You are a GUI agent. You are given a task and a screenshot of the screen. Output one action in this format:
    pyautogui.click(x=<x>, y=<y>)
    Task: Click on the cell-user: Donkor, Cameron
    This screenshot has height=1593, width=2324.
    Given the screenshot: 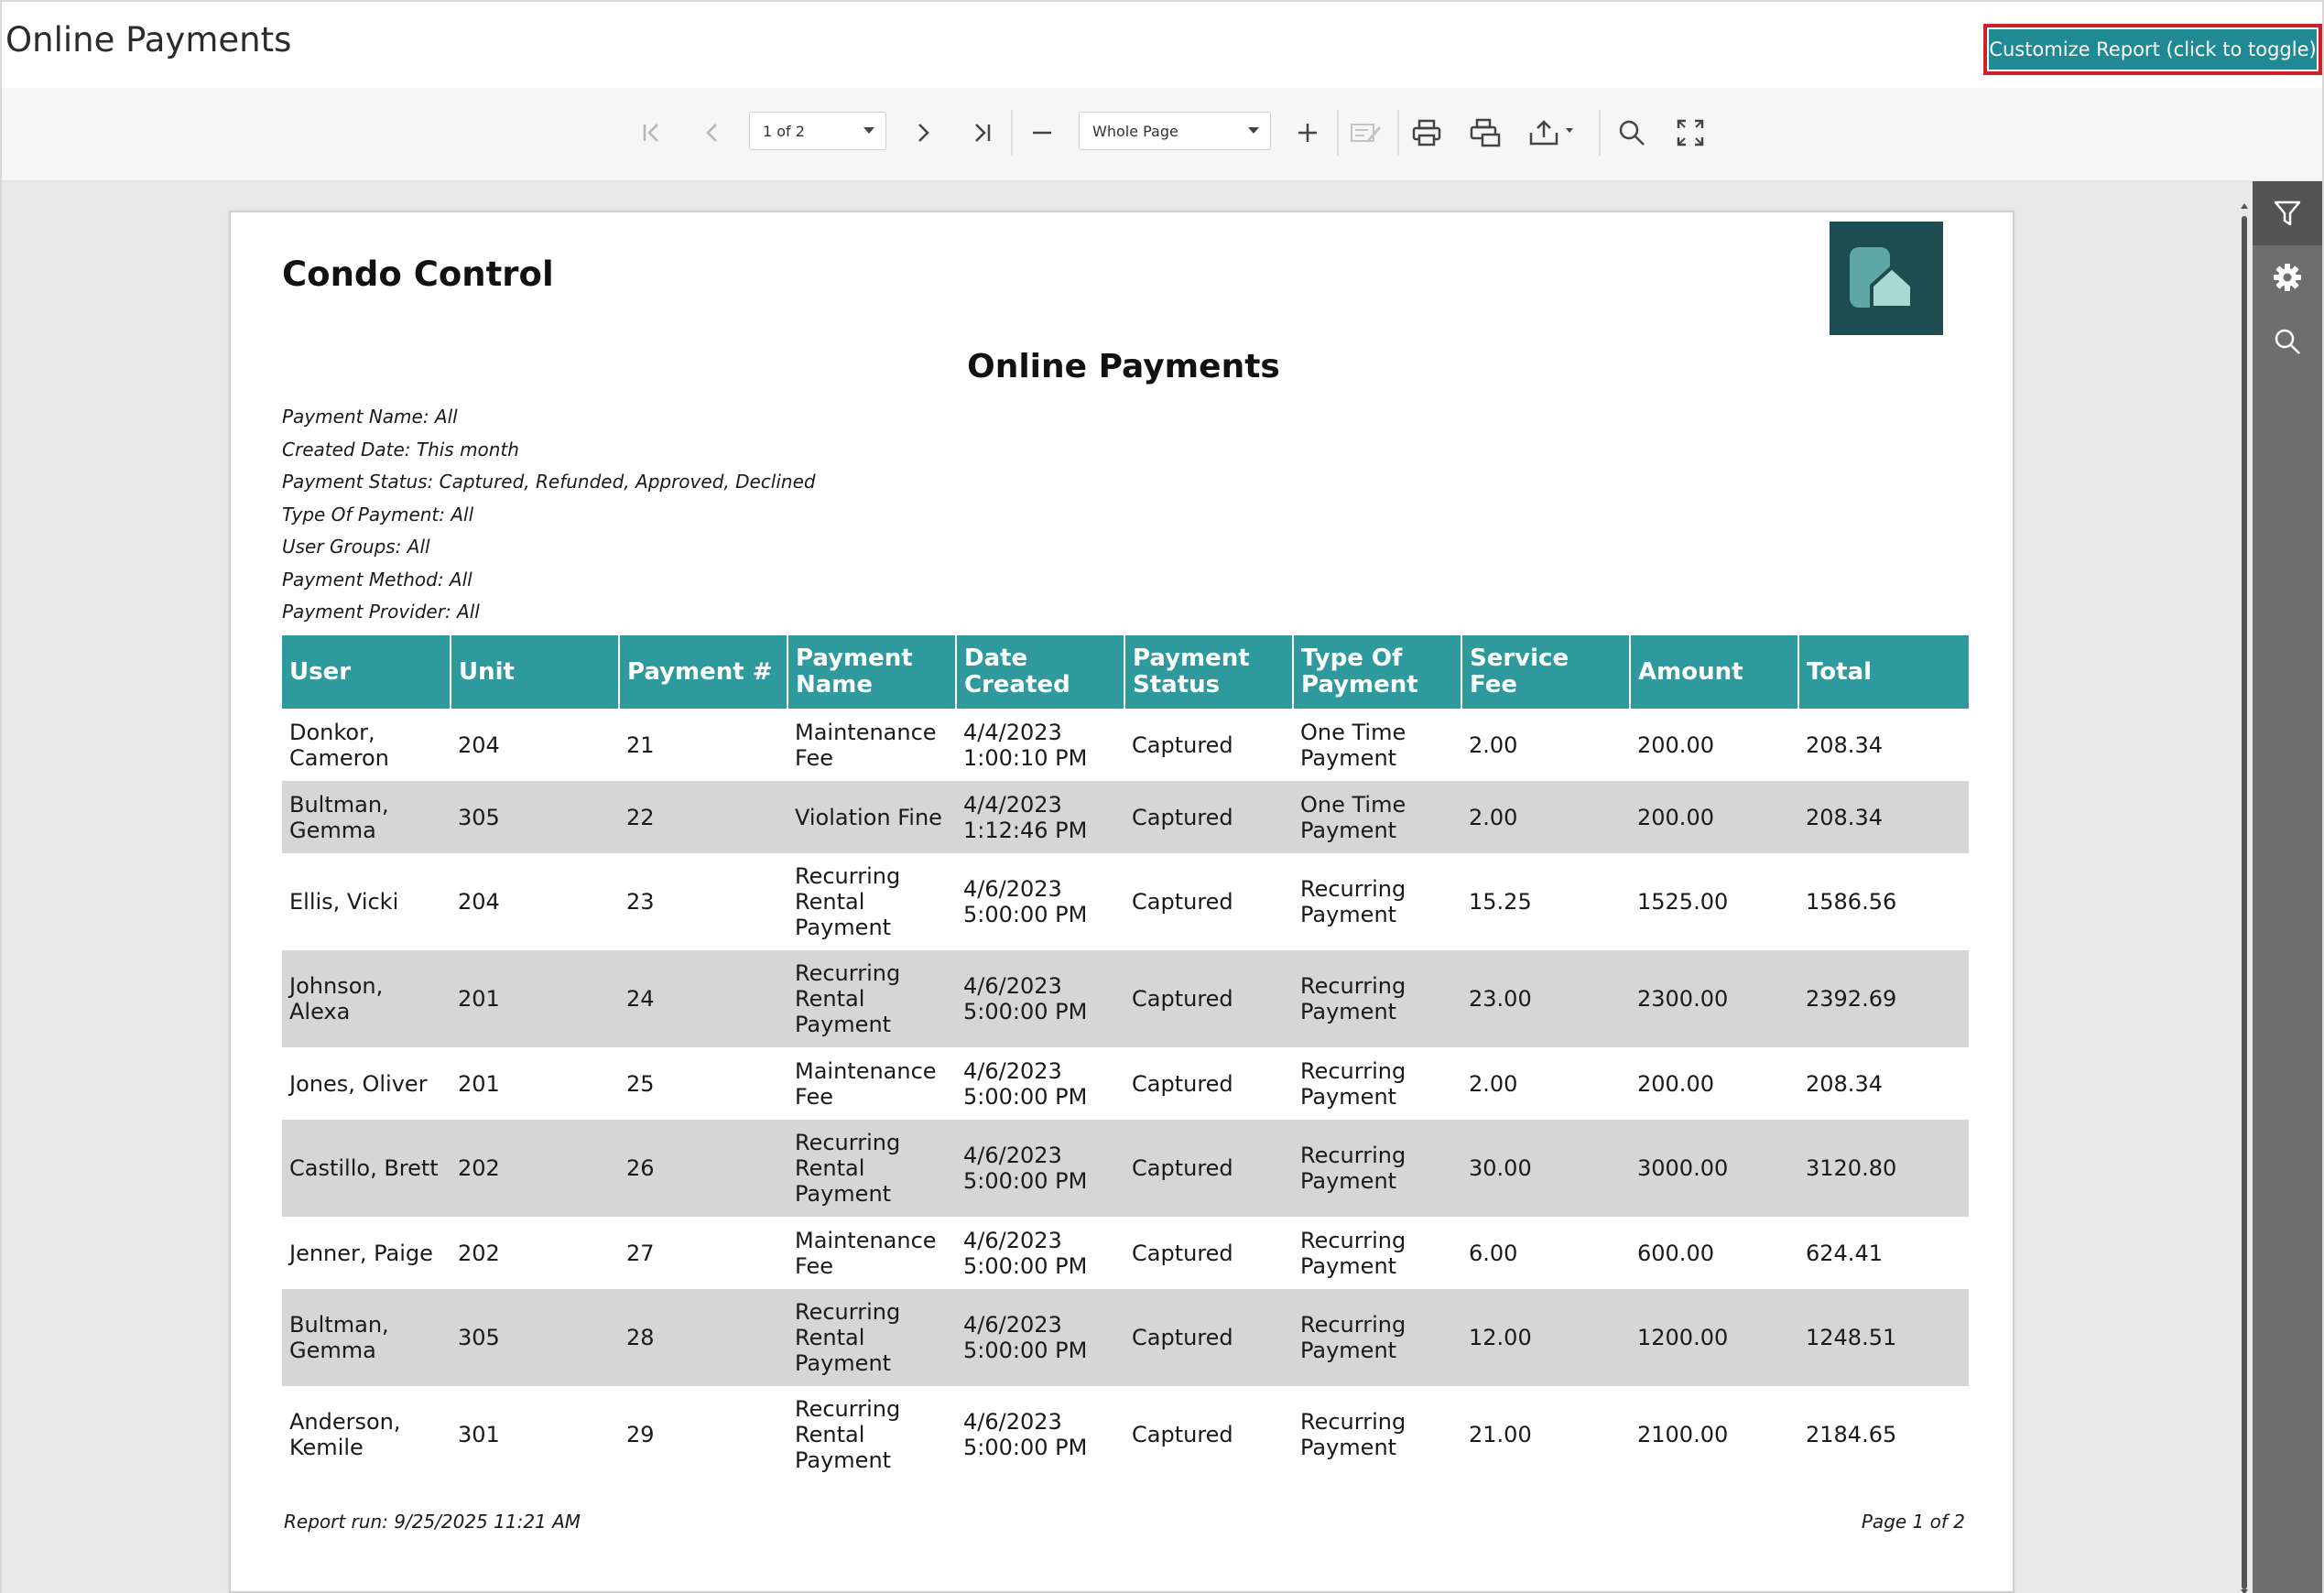 What is the action you would take?
    pyautogui.click(x=339, y=745)
    